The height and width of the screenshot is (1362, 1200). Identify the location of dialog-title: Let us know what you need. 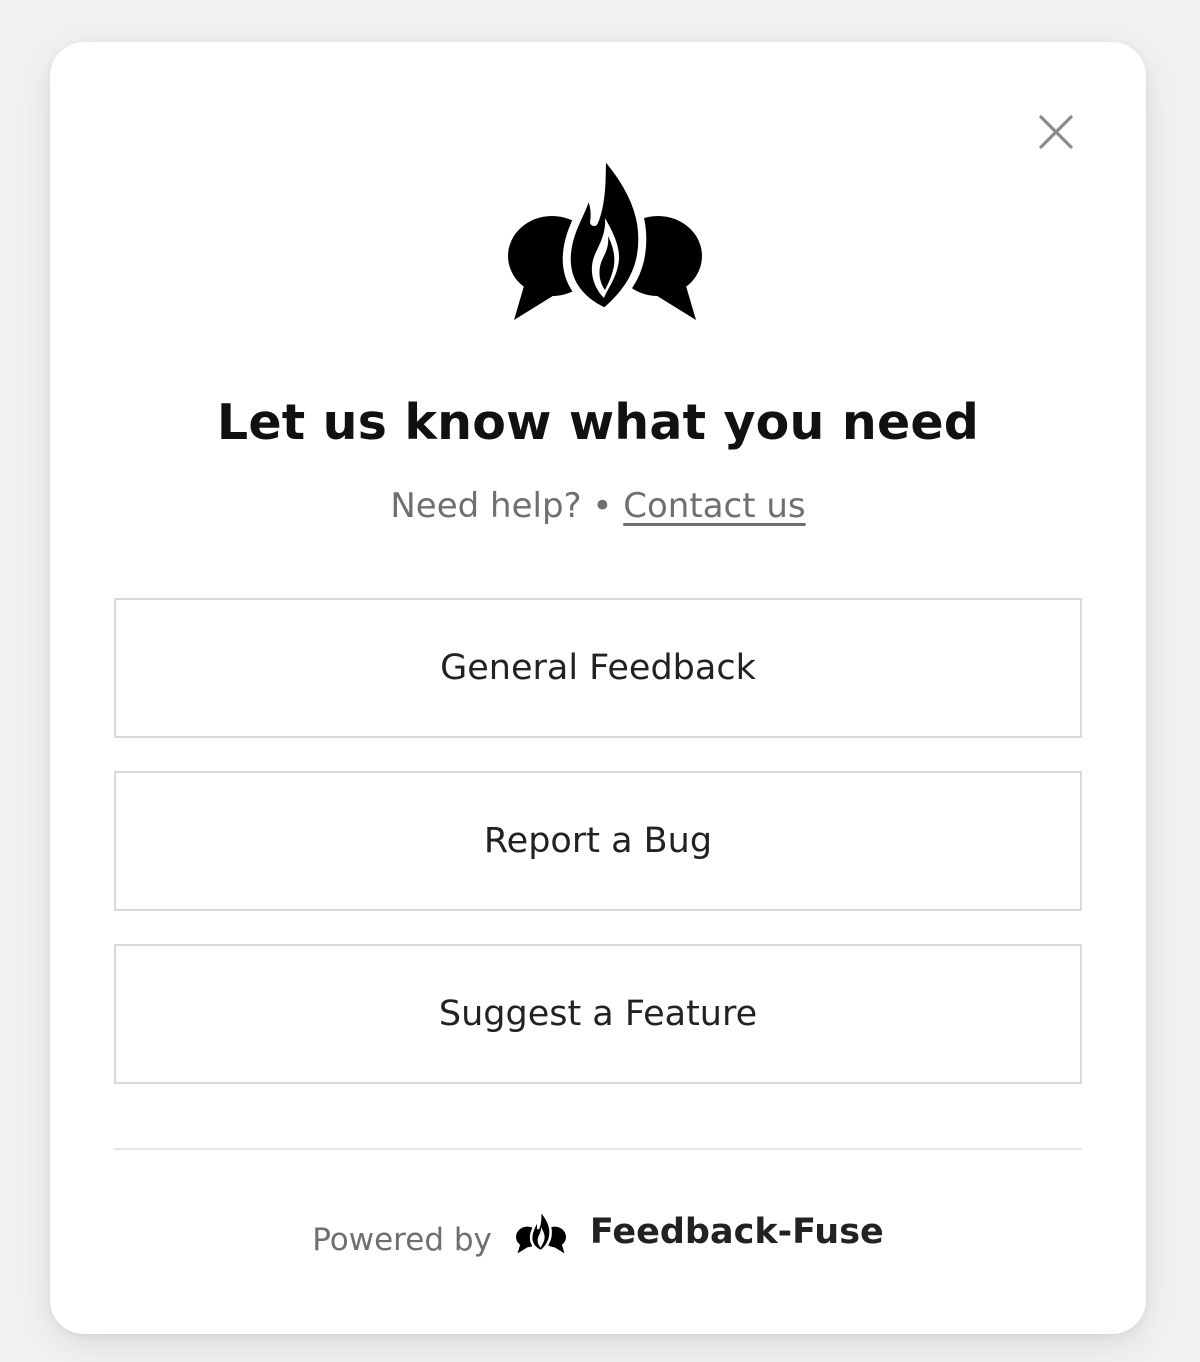
(598, 422).